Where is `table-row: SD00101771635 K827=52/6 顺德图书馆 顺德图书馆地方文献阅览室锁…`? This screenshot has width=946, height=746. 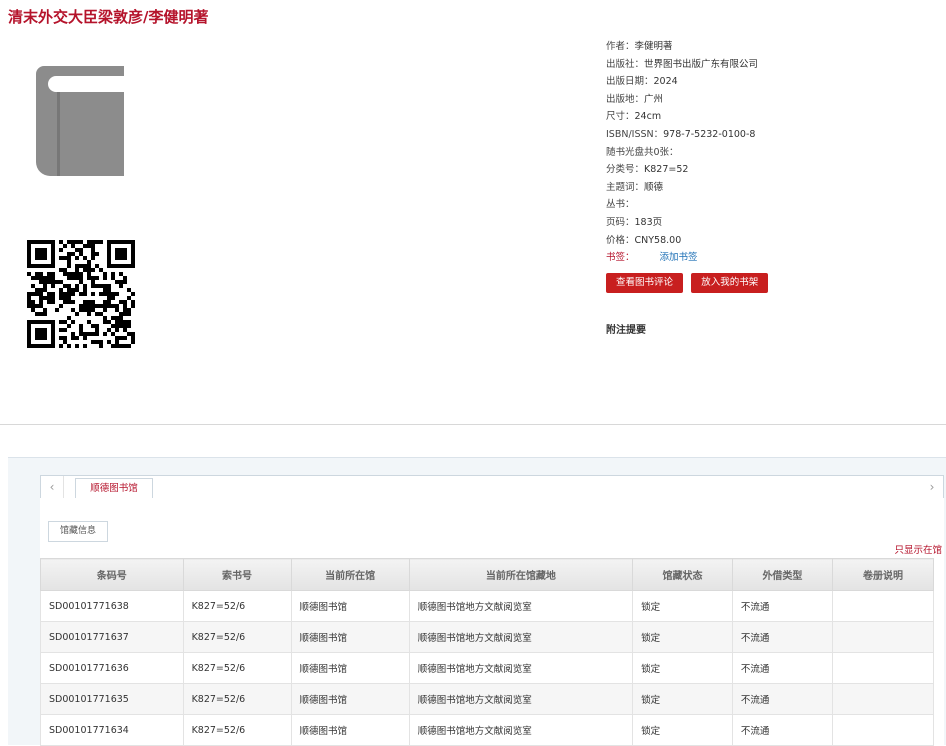 table-row: SD00101771635 K827=52/6 顺德图书馆 顺德图书馆地方文献阅览室锁… is located at coordinates (487, 699).